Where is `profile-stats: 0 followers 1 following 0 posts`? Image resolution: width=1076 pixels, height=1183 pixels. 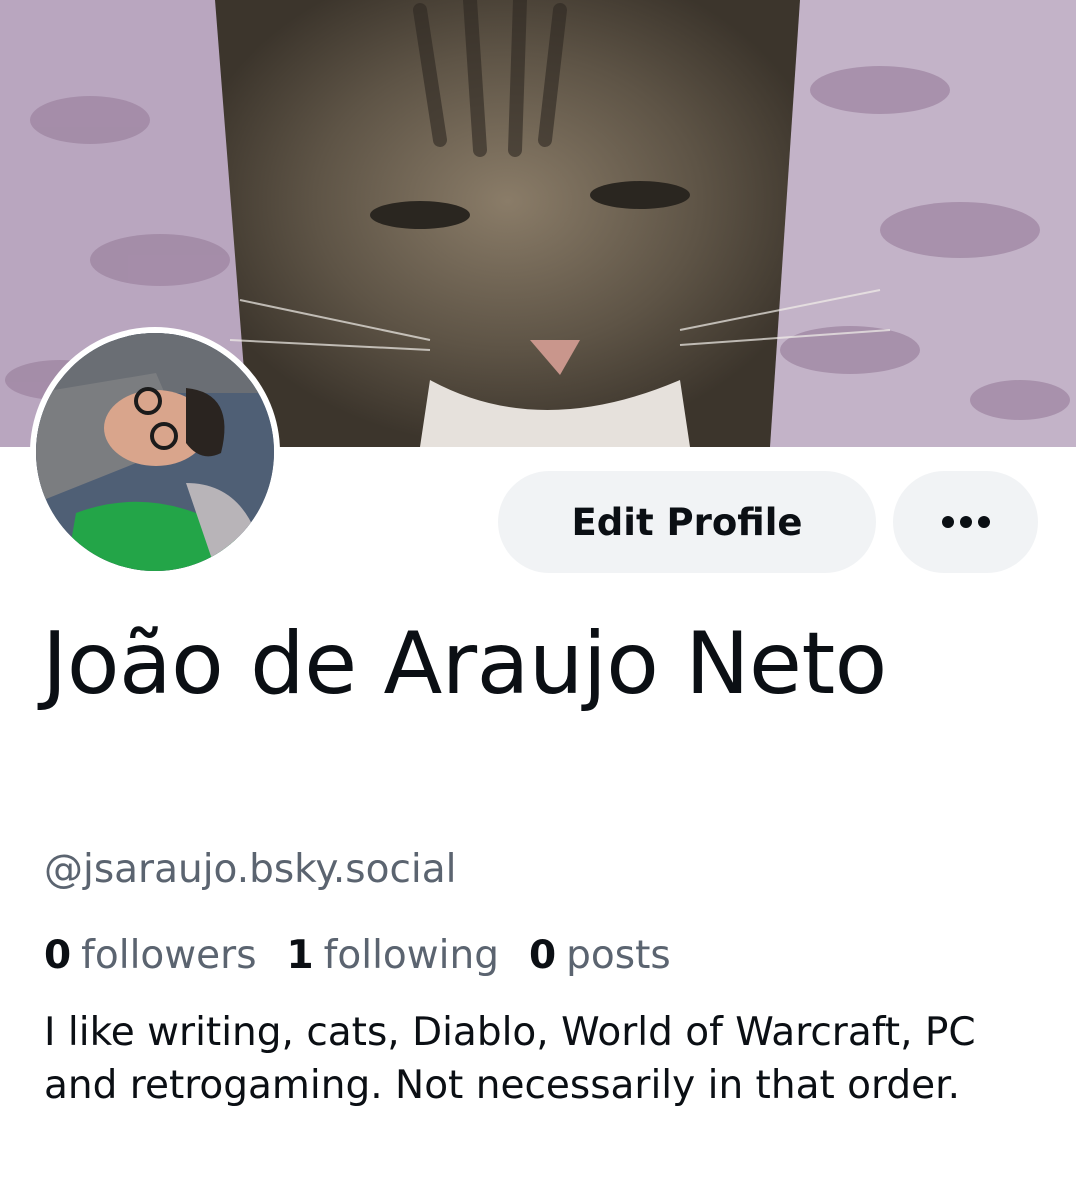
profile-stats: 0 followers 1 following 0 posts is located at coordinates (357, 956).